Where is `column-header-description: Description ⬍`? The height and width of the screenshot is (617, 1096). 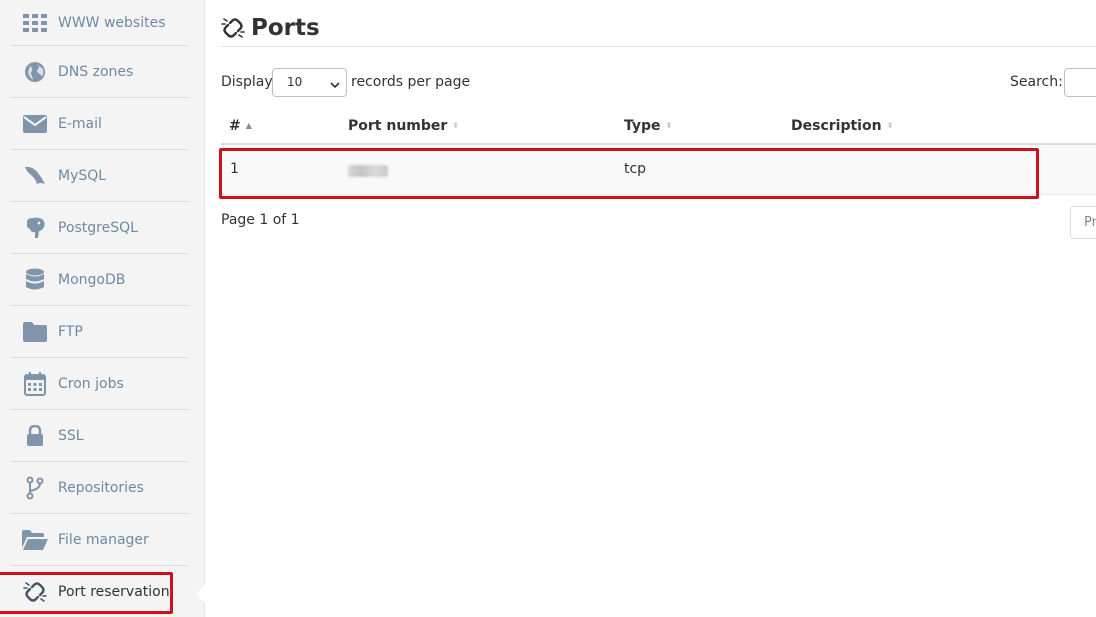
column-header-description: Description ⬍ is located at coordinates (842, 126).